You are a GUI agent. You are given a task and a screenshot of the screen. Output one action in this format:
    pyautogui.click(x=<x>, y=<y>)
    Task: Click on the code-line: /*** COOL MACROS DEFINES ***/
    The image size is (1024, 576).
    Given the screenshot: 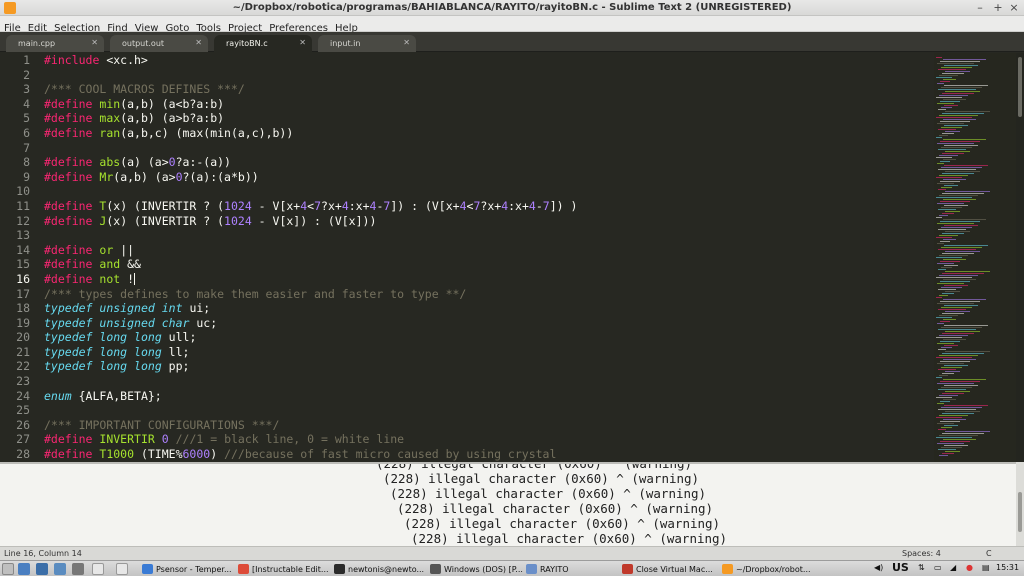 What is the action you would take?
    pyautogui.click(x=484, y=89)
    